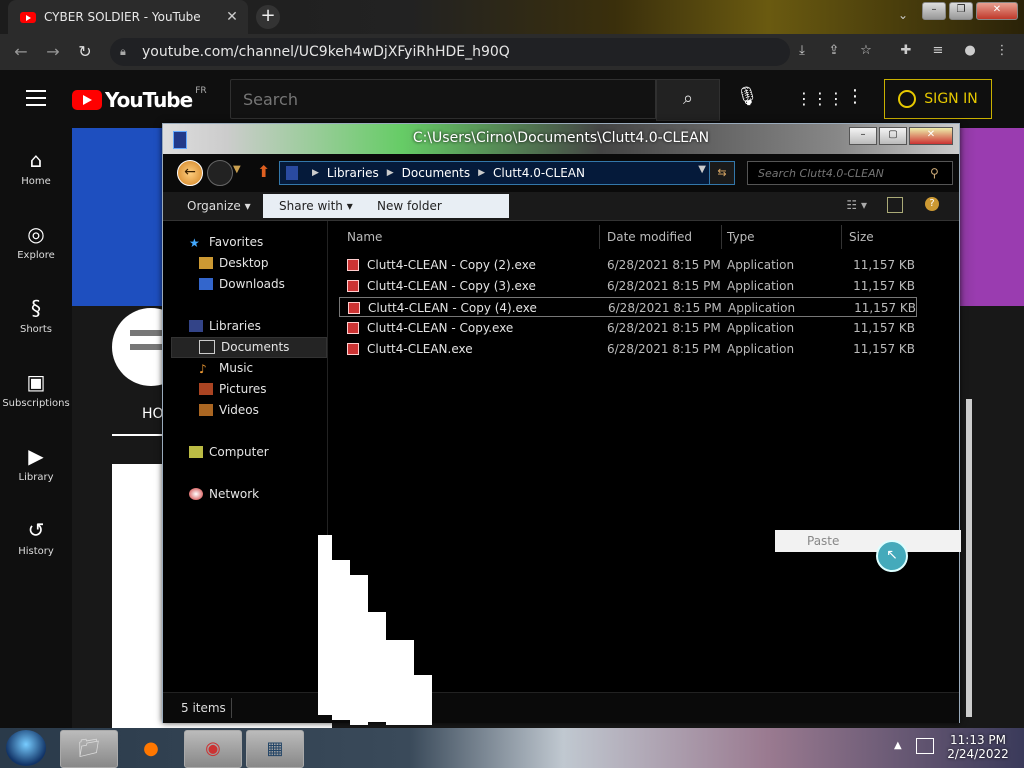 The image size is (1024, 768). What do you see at coordinates (433, 99) in the screenshot?
I see `youtube-search-input` at bounding box center [433, 99].